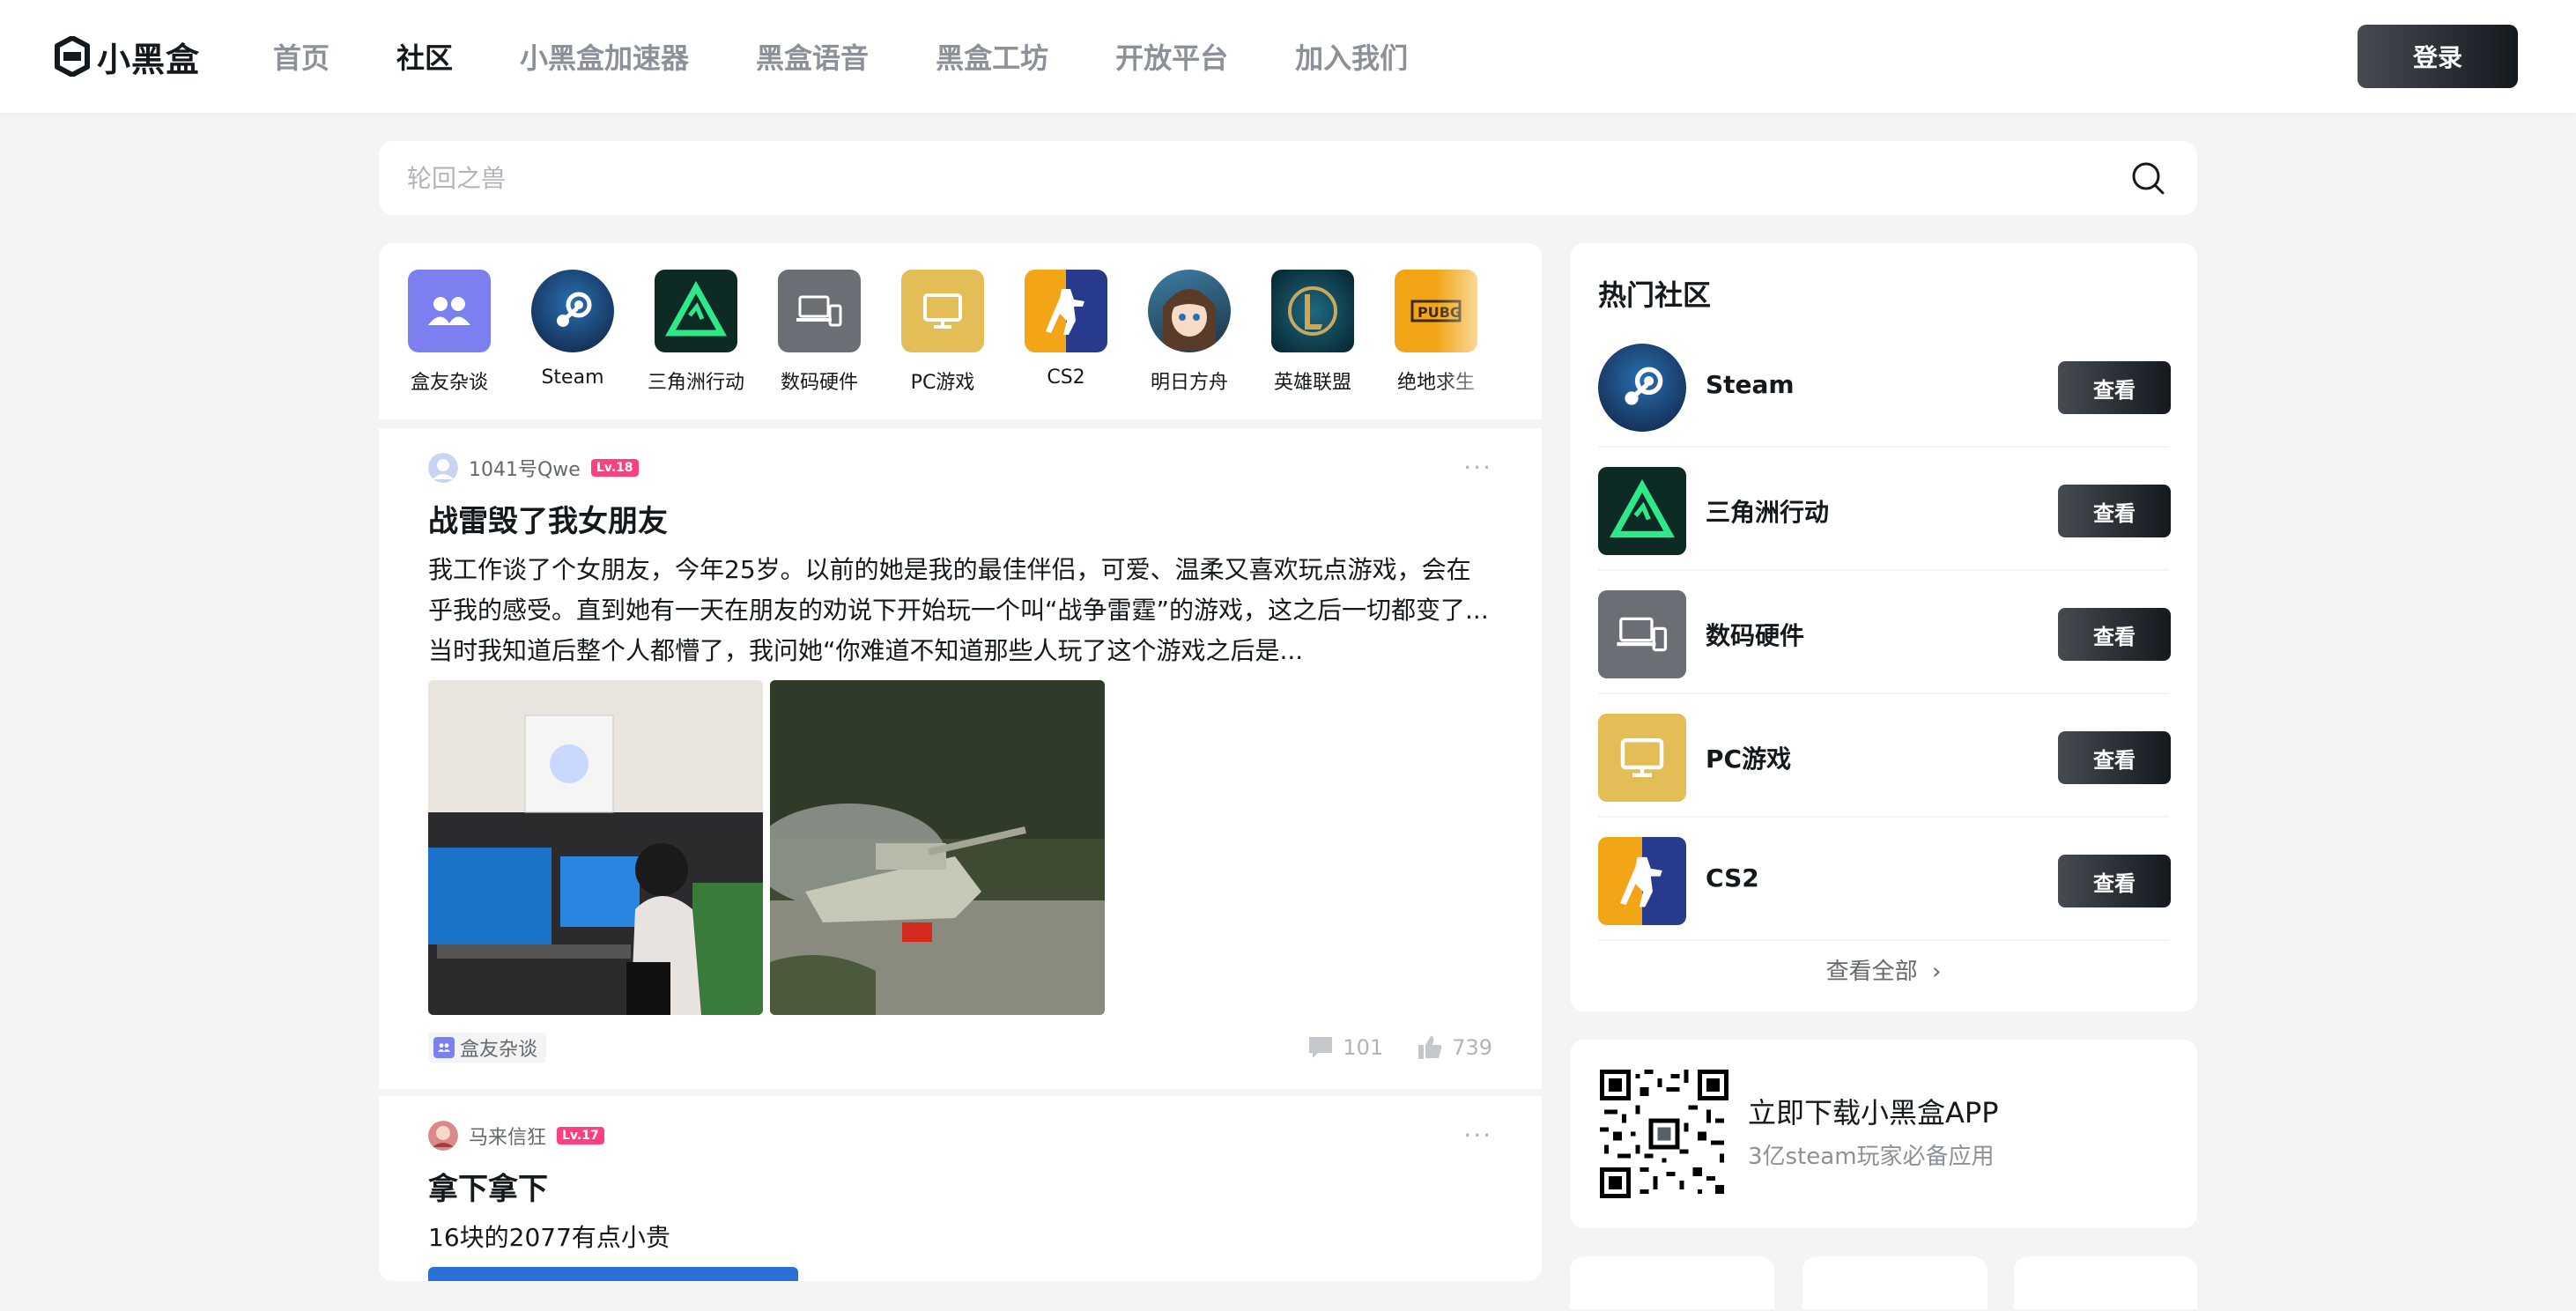 Image resolution: width=2576 pixels, height=1311 pixels. What do you see at coordinates (1655, 295) in the screenshot?
I see `panel-title: 热门社区` at bounding box center [1655, 295].